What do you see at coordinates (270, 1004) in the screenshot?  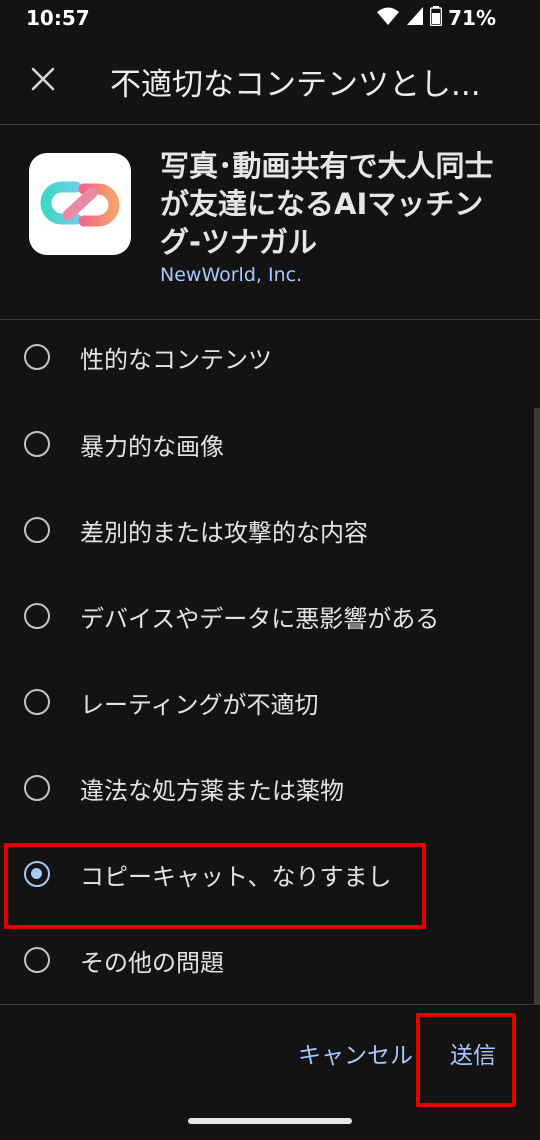 I see `footer-divider` at bounding box center [270, 1004].